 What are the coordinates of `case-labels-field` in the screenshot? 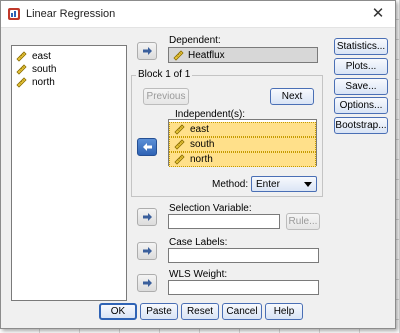 It's located at (243, 255).